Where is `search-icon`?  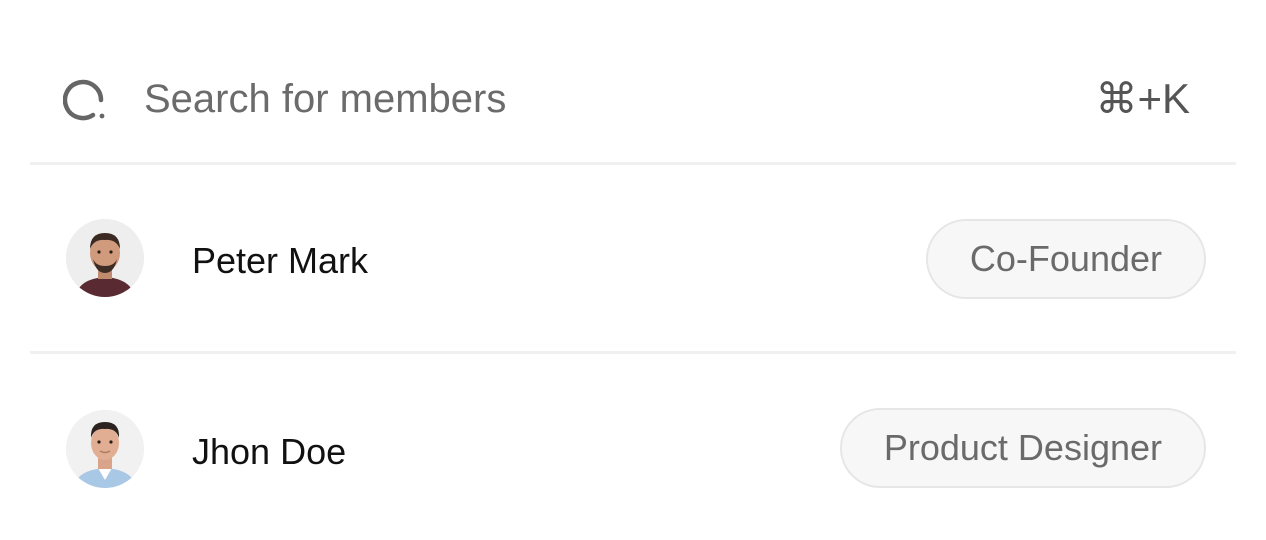
search-icon is located at coordinates (86, 100).